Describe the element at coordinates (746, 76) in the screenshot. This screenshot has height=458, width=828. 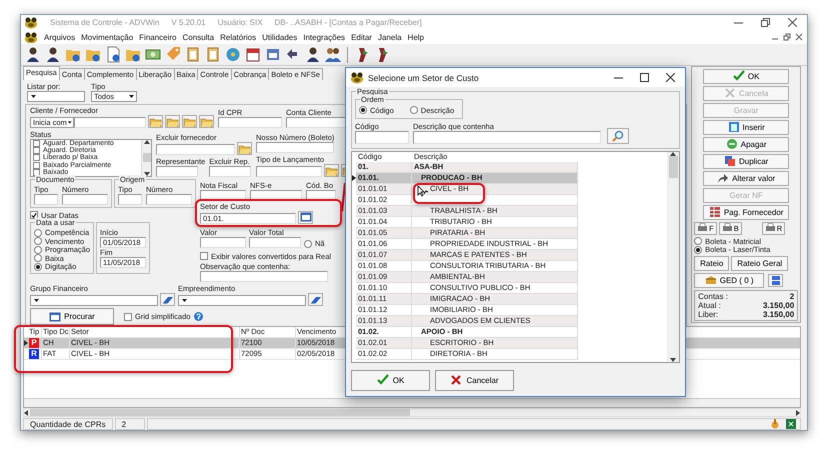
I see `action-button: OK` at that location.